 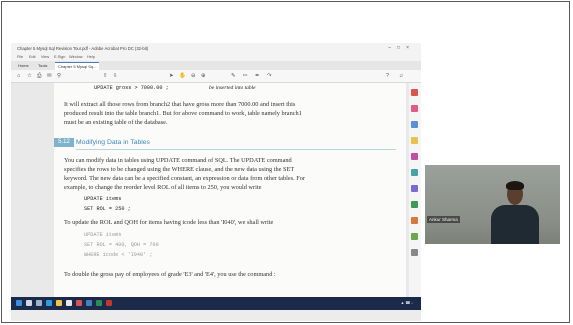 What do you see at coordinates (29, 303) in the screenshot?
I see `search-taskbar-icon` at bounding box center [29, 303].